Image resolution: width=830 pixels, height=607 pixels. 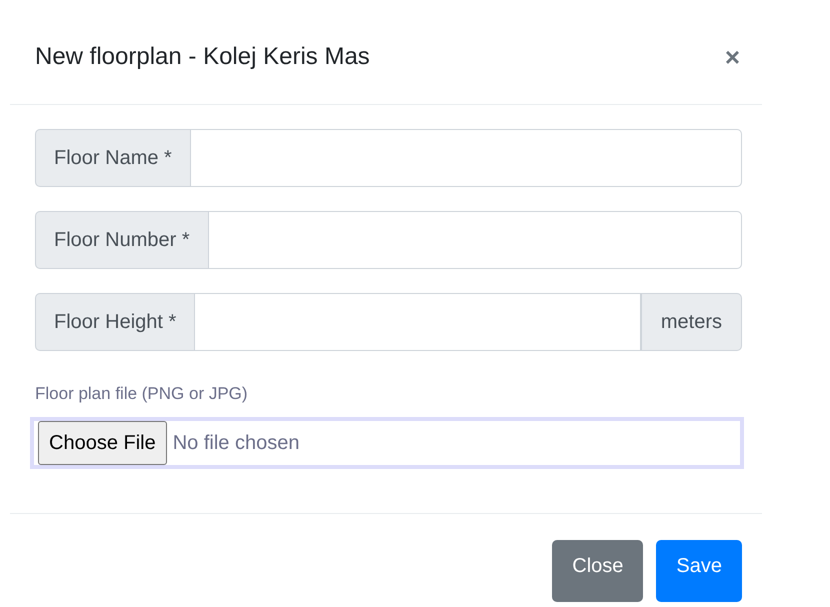 I want to click on file-status: No file chosen, so click(x=236, y=443).